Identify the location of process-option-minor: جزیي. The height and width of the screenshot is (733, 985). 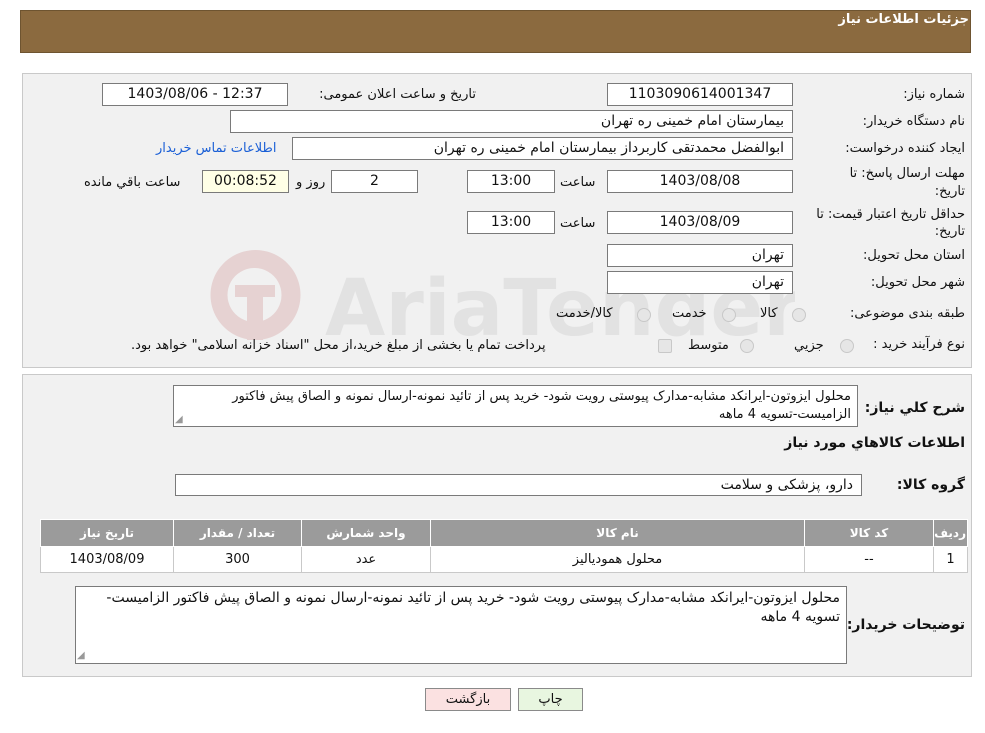
(809, 345).